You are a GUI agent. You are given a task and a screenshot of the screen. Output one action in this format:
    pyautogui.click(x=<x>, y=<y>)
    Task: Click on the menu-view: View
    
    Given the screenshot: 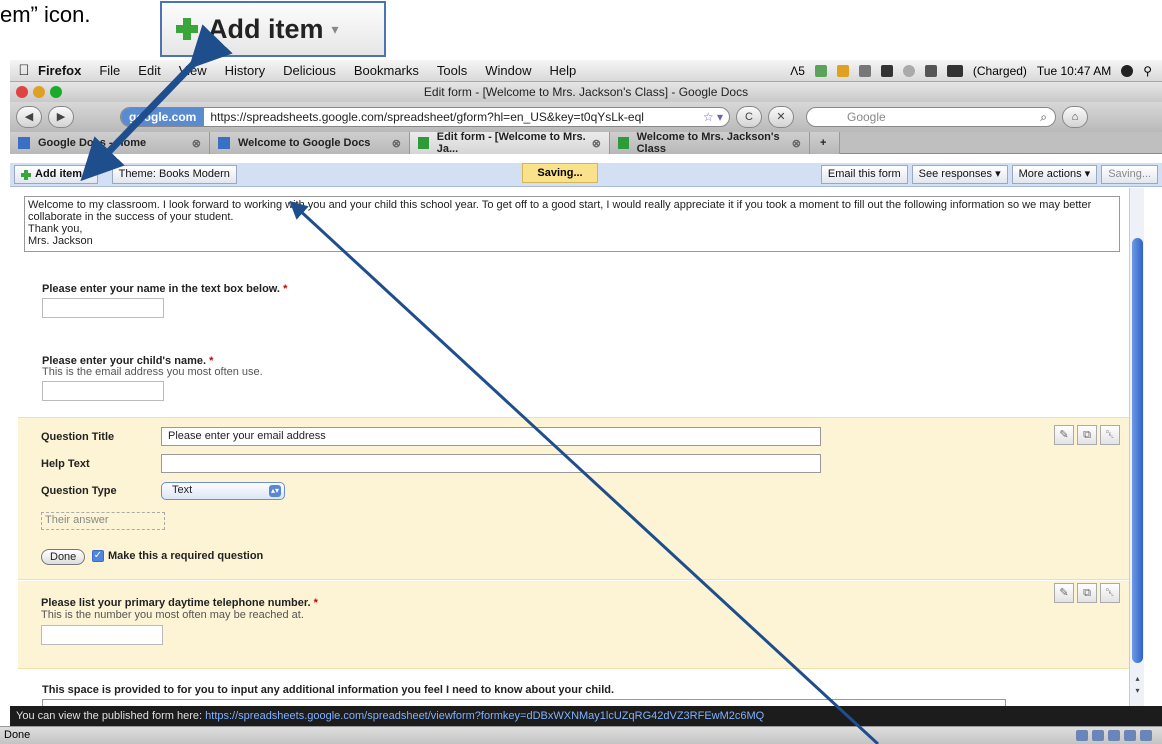 What is the action you would take?
    pyautogui.click(x=193, y=70)
    